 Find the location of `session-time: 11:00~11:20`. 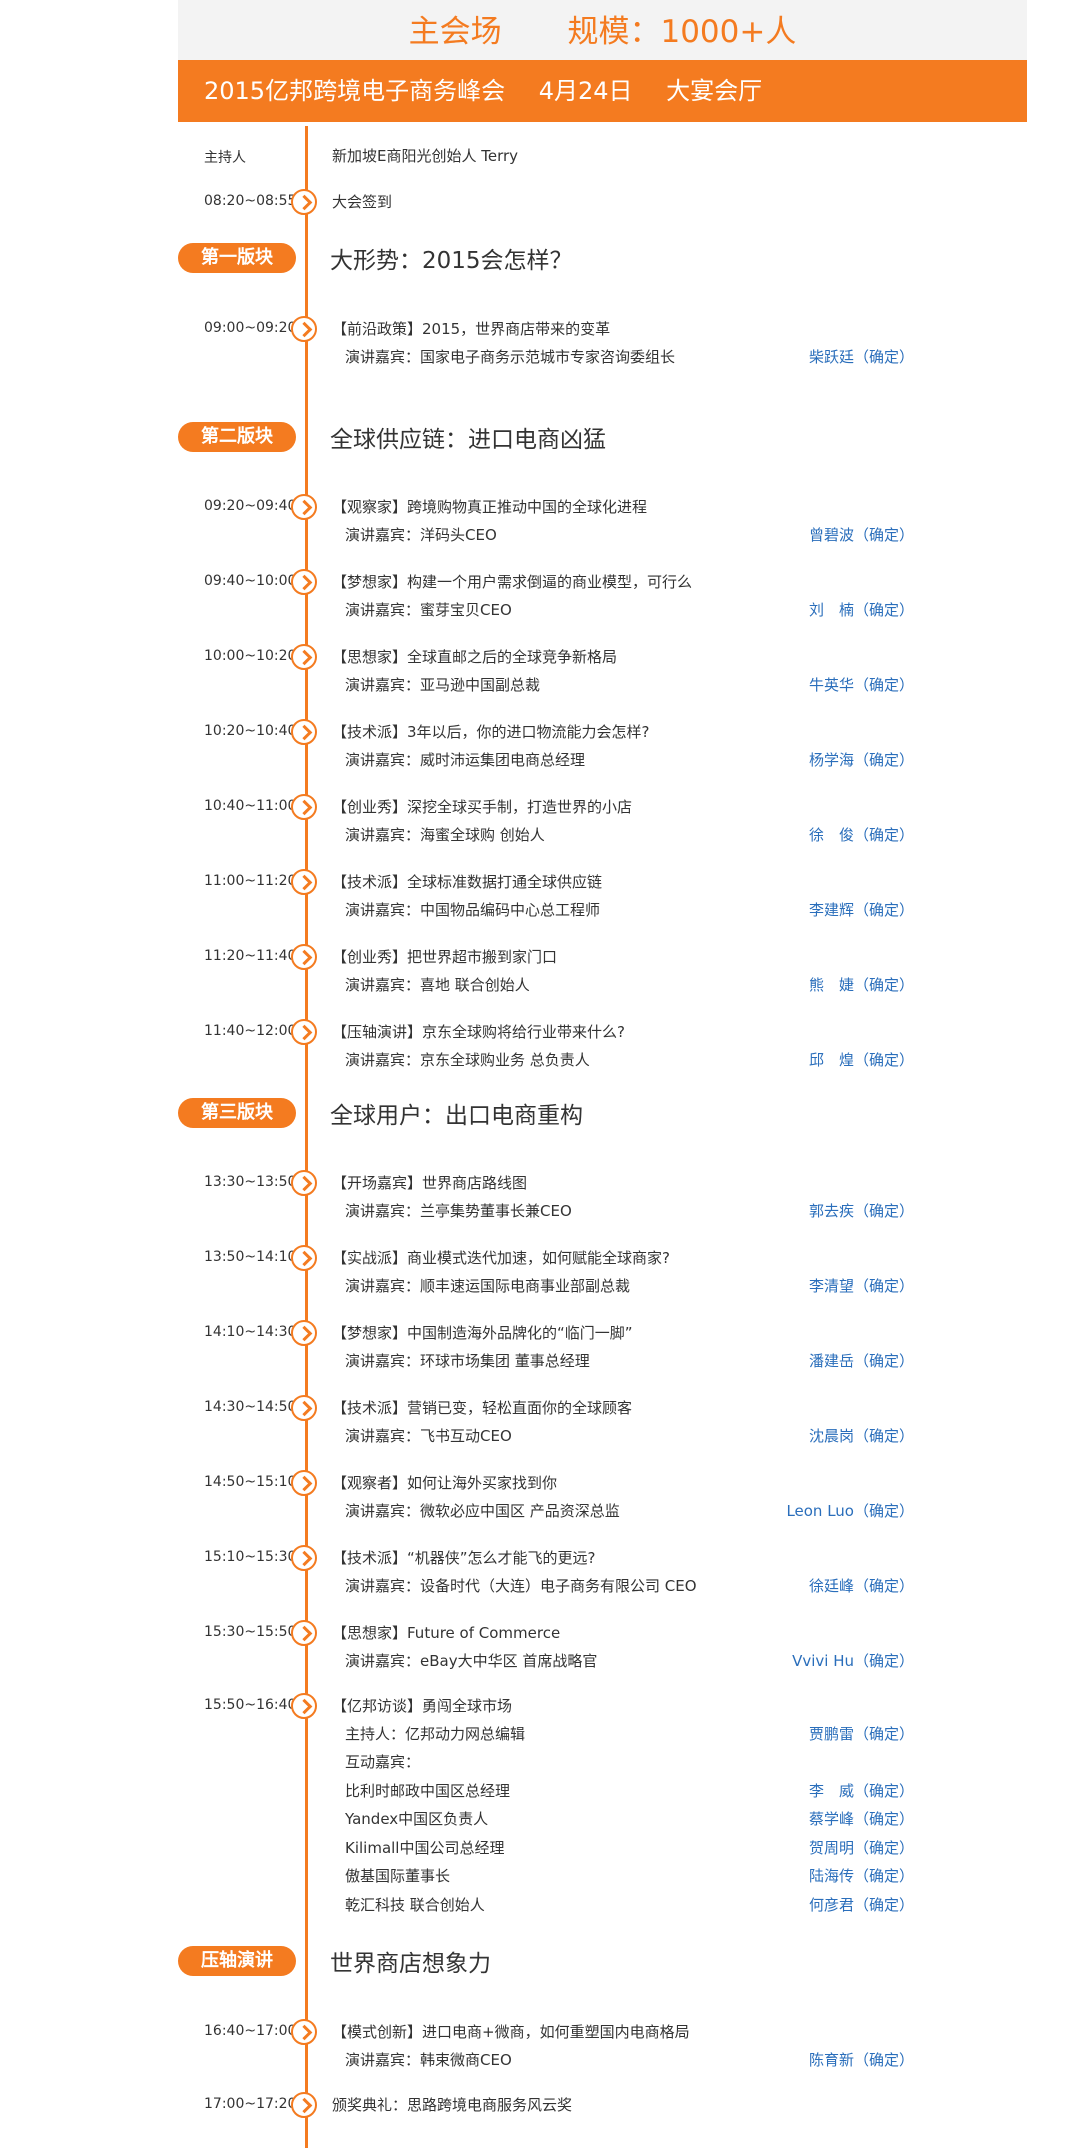

session-time: 11:00~11:20 is located at coordinates (250, 881).